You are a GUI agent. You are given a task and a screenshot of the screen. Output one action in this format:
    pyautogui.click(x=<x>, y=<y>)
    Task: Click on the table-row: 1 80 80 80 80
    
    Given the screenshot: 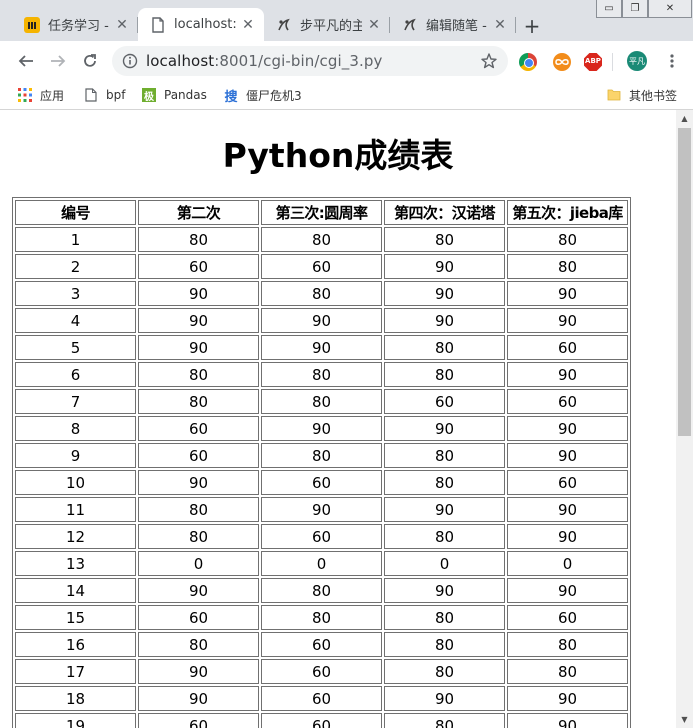 What is the action you would take?
    pyautogui.click(x=321, y=239)
    